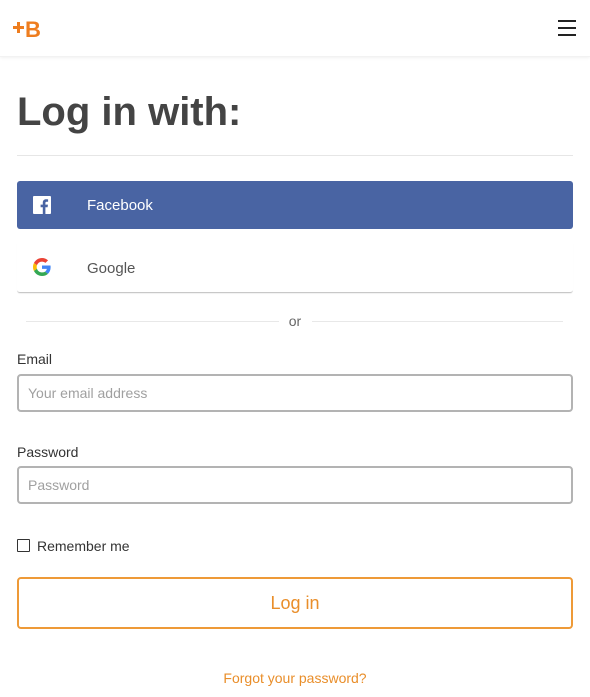 The height and width of the screenshot is (697, 590). Describe the element at coordinates (42, 267) in the screenshot. I see `google-icon` at that location.